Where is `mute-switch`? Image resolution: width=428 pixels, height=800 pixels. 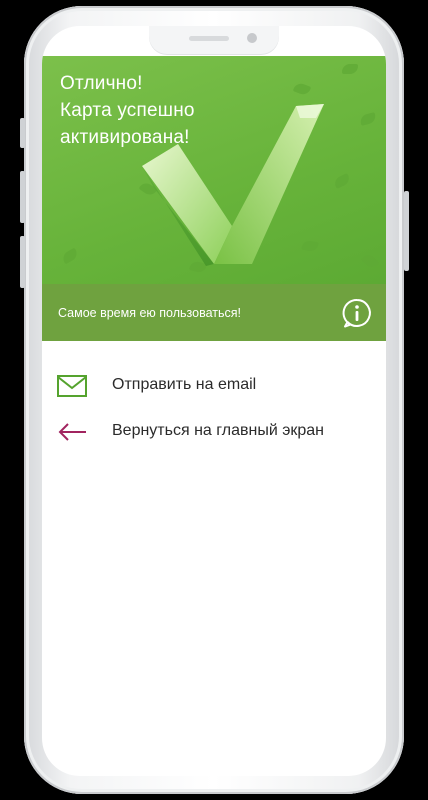
mute-switch is located at coordinates (22, 133).